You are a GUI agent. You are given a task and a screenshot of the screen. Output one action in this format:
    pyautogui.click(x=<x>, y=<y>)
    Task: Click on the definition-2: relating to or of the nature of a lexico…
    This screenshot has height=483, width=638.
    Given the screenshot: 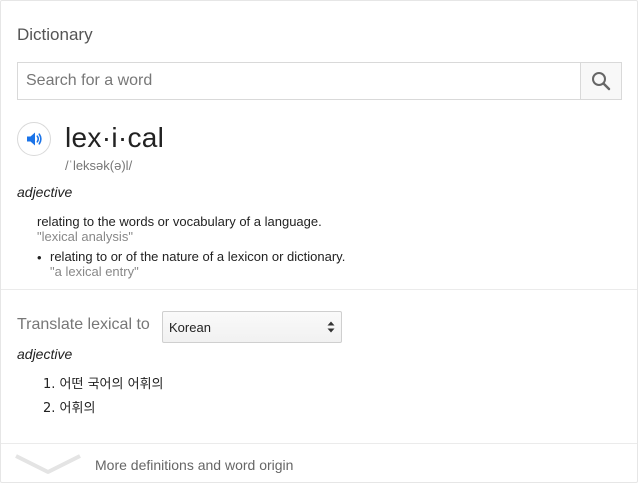 What is the action you would take?
    pyautogui.click(x=198, y=256)
    